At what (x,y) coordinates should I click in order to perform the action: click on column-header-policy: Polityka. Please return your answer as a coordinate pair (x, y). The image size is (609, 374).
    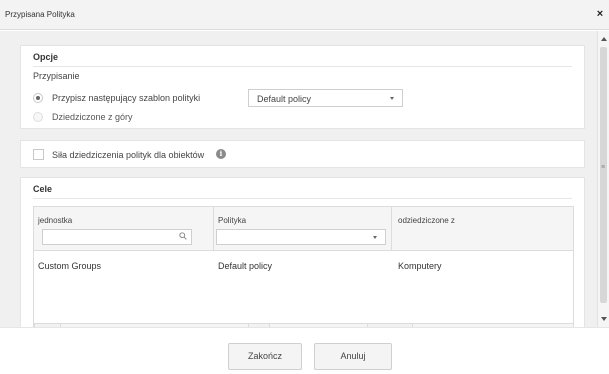
    Looking at the image, I should click on (232, 220).